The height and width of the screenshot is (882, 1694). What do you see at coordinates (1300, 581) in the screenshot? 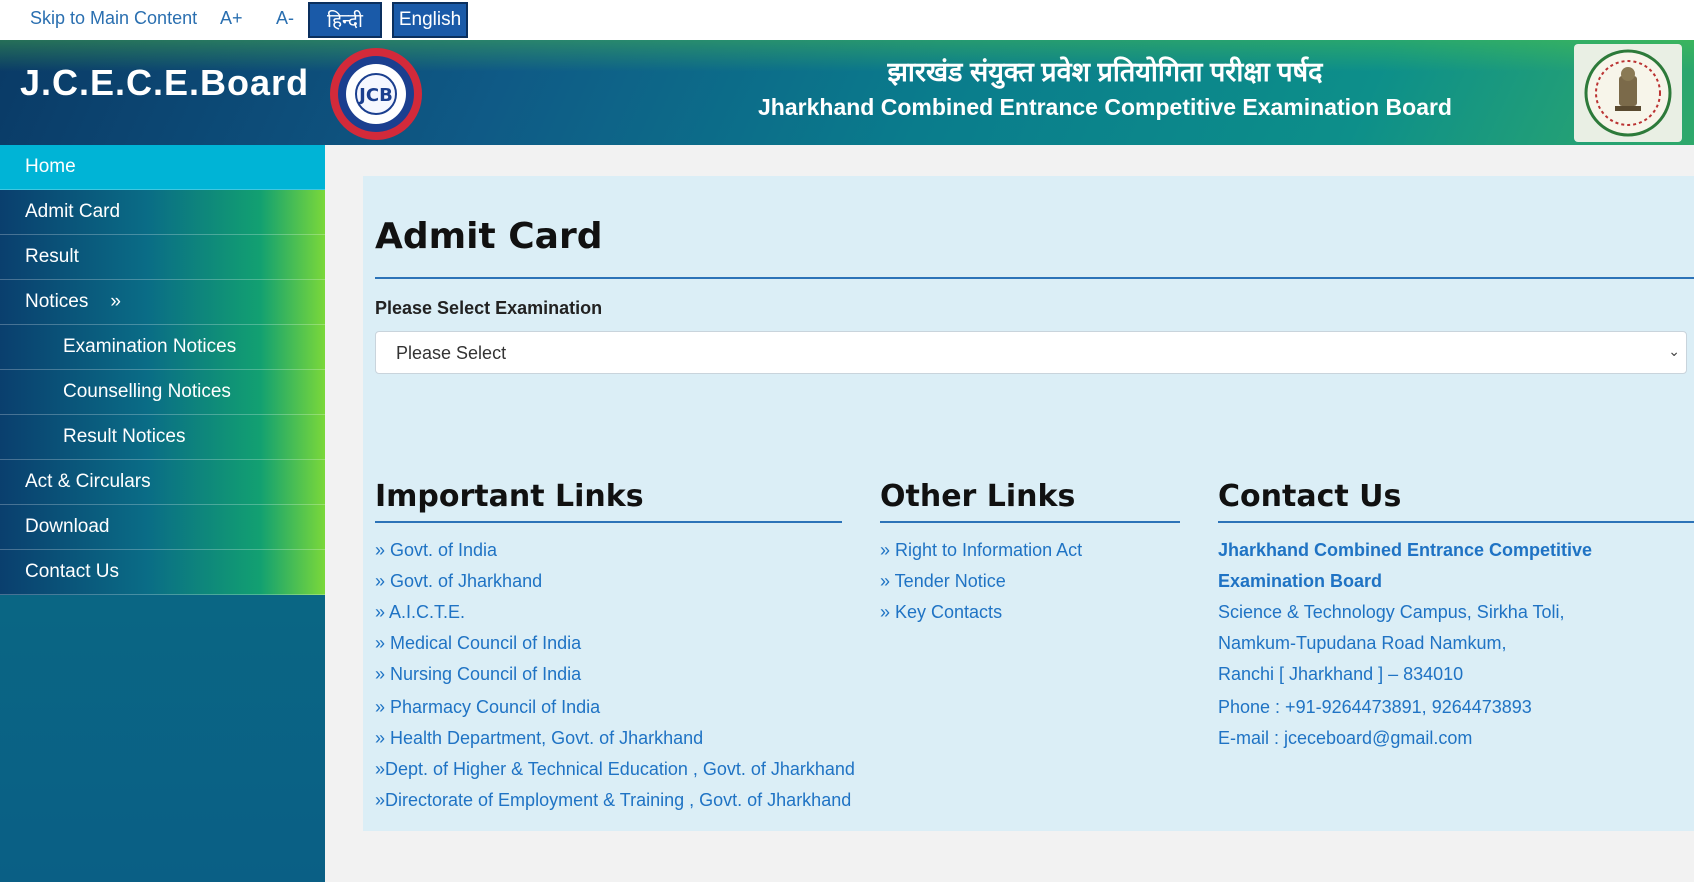
I see `contact-org-line2: Examination Board` at bounding box center [1300, 581].